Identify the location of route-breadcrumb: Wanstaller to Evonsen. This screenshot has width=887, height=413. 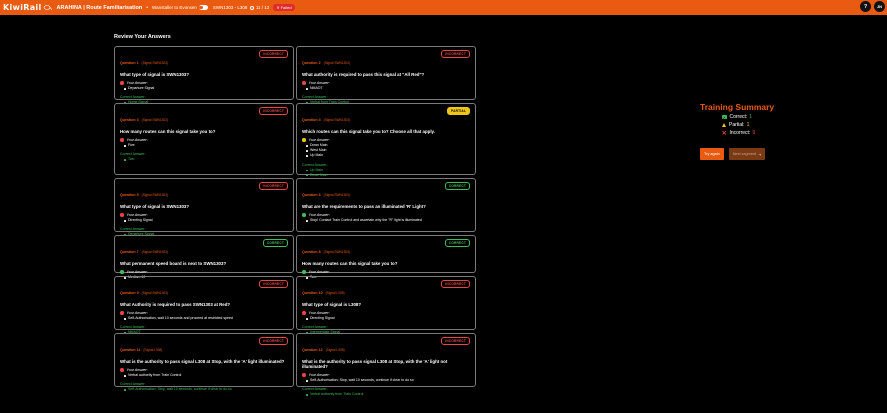
(174, 7).